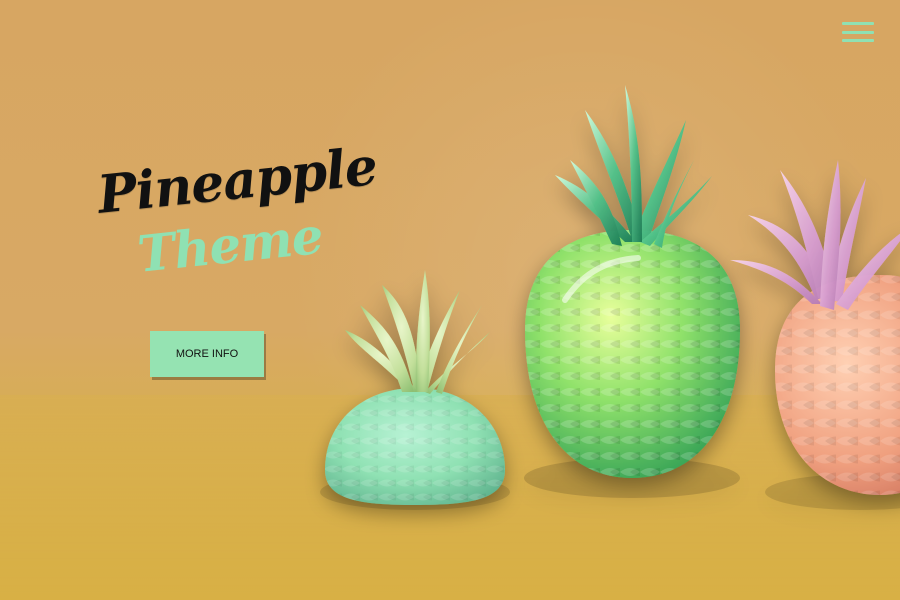  Describe the element at coordinates (237, 210) in the screenshot. I see `hero-title: Pineapple Theme` at that location.